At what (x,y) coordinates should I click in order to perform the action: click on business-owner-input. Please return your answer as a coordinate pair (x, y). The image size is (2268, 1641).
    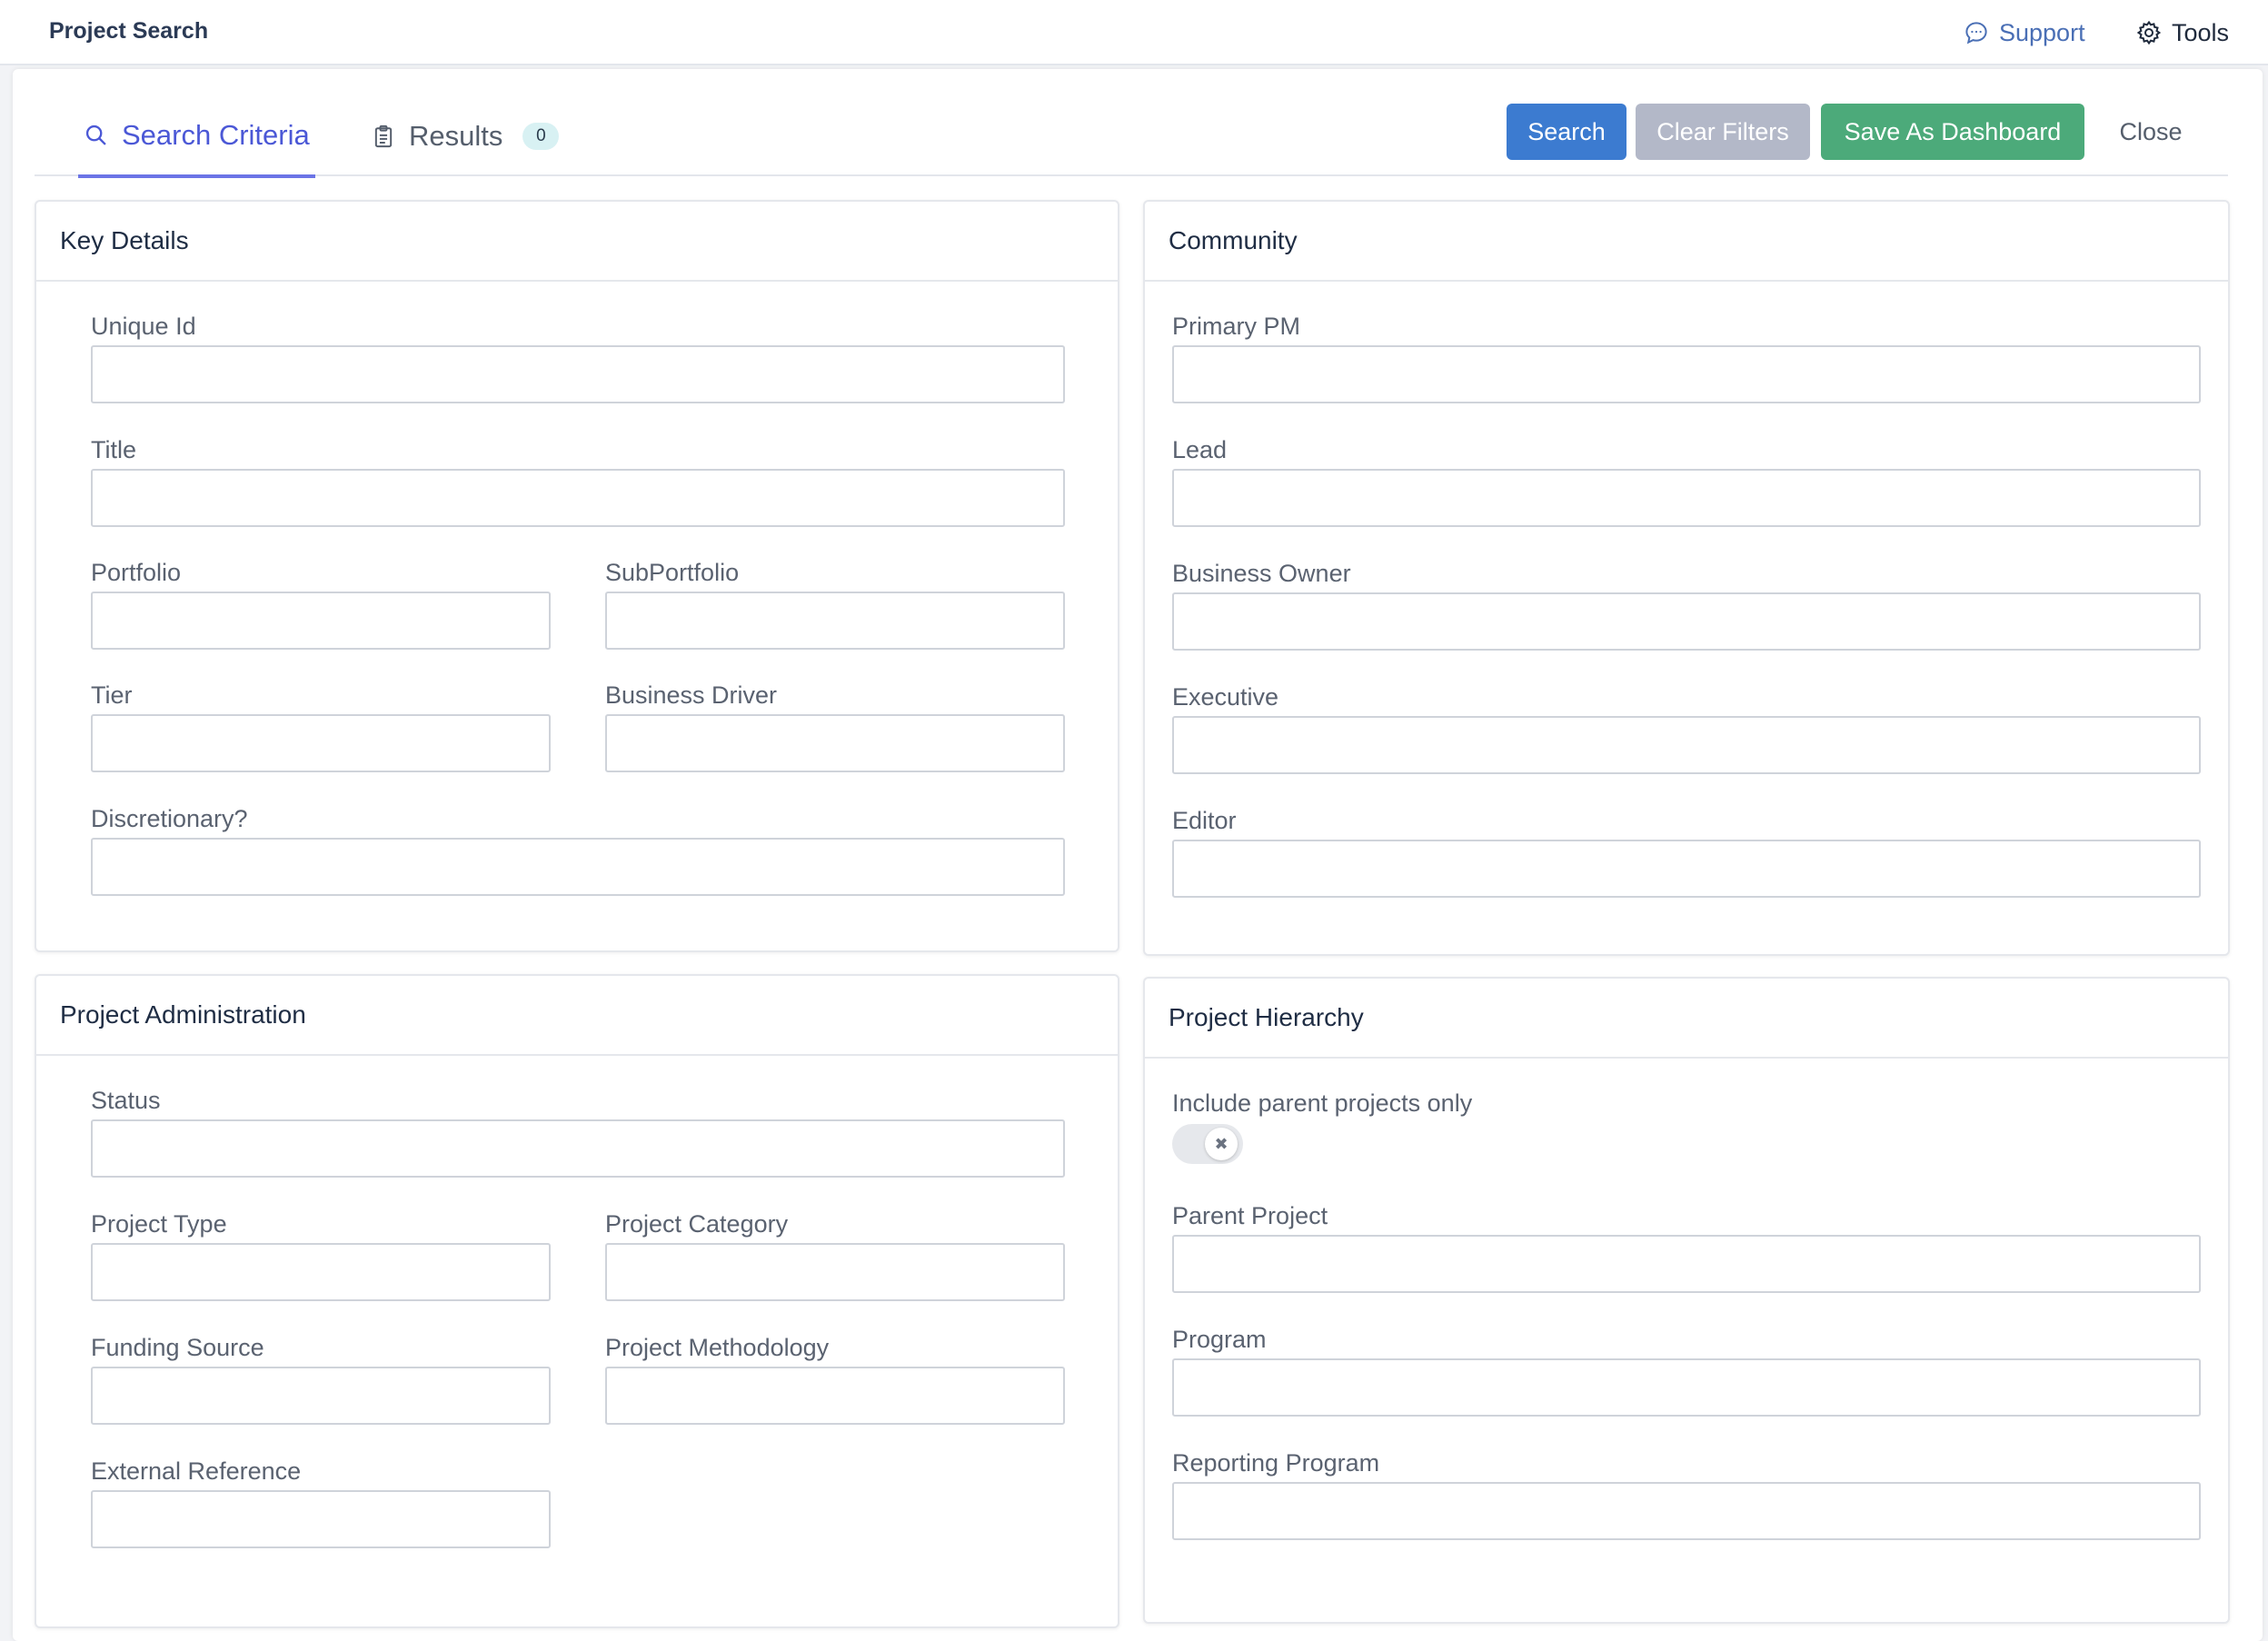
    Looking at the image, I should click on (1686, 622).